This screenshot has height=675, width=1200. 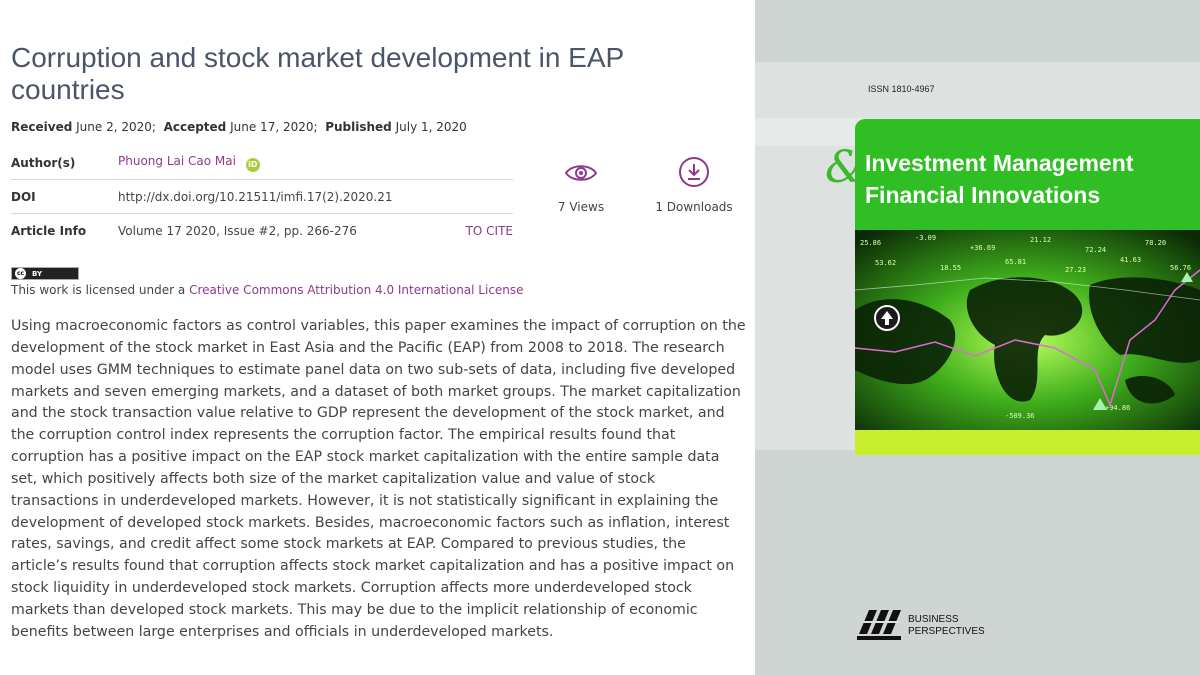 What do you see at coordinates (45, 273) in the screenshot?
I see `cc-by-badge: cc BY` at bounding box center [45, 273].